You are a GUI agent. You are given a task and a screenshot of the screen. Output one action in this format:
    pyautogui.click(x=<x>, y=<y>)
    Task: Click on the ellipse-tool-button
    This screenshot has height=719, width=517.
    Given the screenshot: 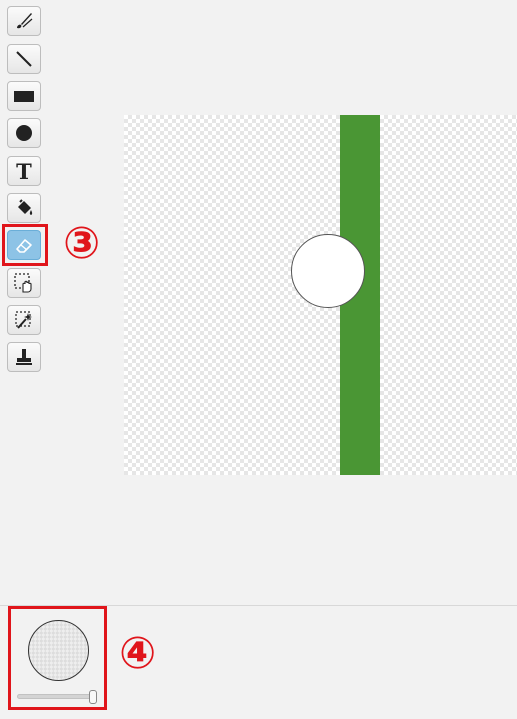 What is the action you would take?
    pyautogui.click(x=24, y=133)
    